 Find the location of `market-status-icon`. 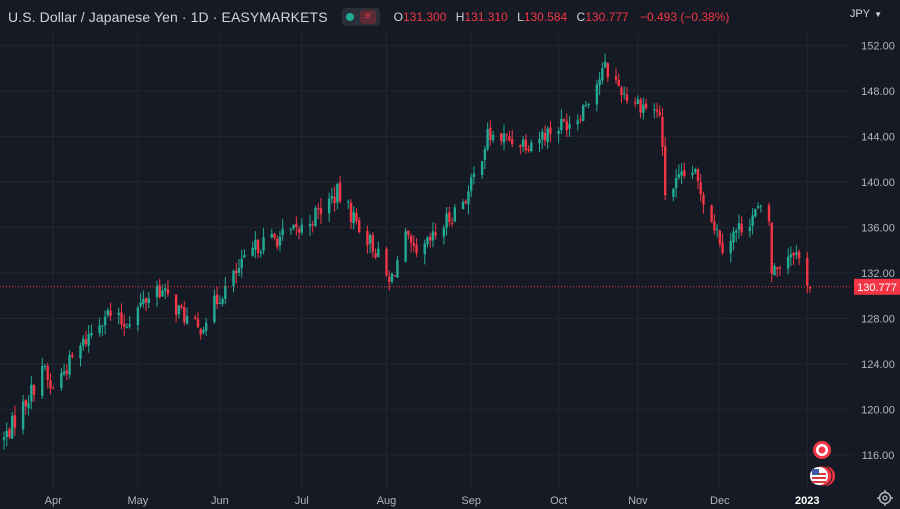

market-status-icon is located at coordinates (349, 17).